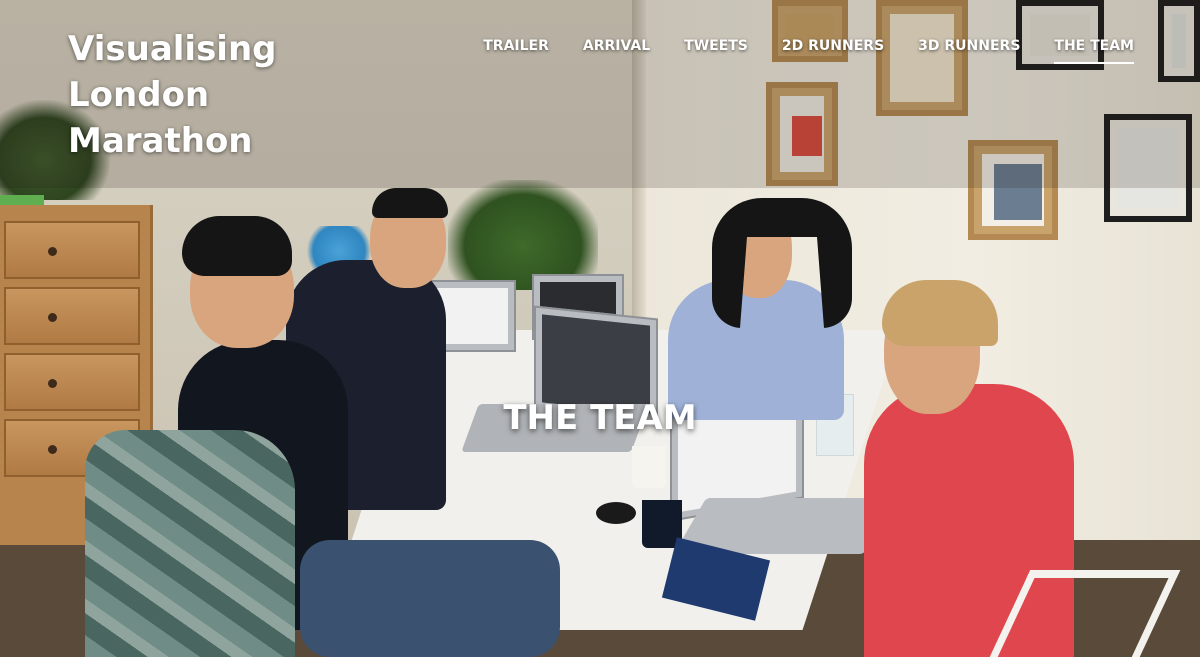 This screenshot has width=1200, height=657. Describe the element at coordinates (172, 49) in the screenshot. I see `site-title-line: Visualising` at that location.